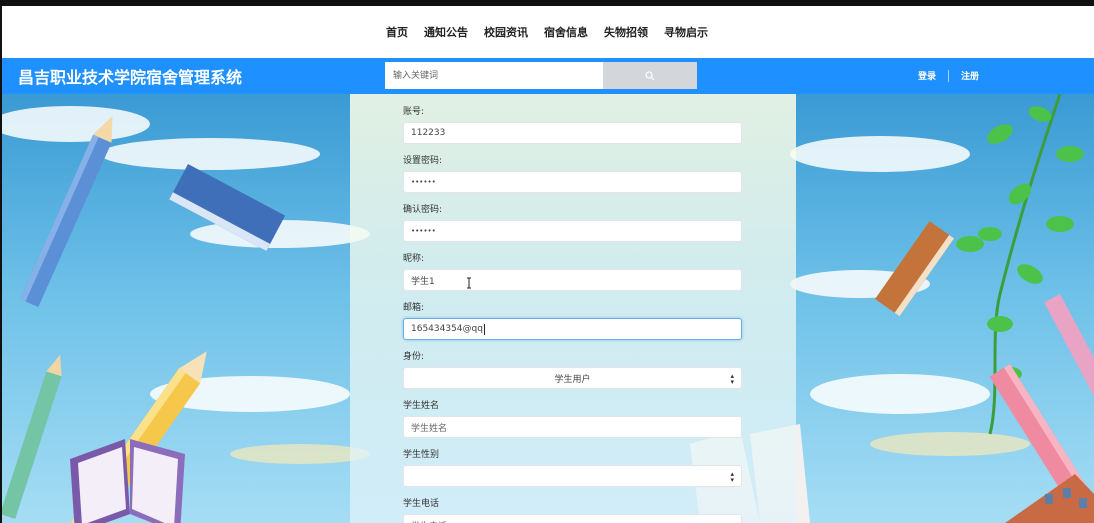 The height and width of the screenshot is (523, 1094). What do you see at coordinates (446, 32) in the screenshot?
I see `nav-notices: 通知公告` at bounding box center [446, 32].